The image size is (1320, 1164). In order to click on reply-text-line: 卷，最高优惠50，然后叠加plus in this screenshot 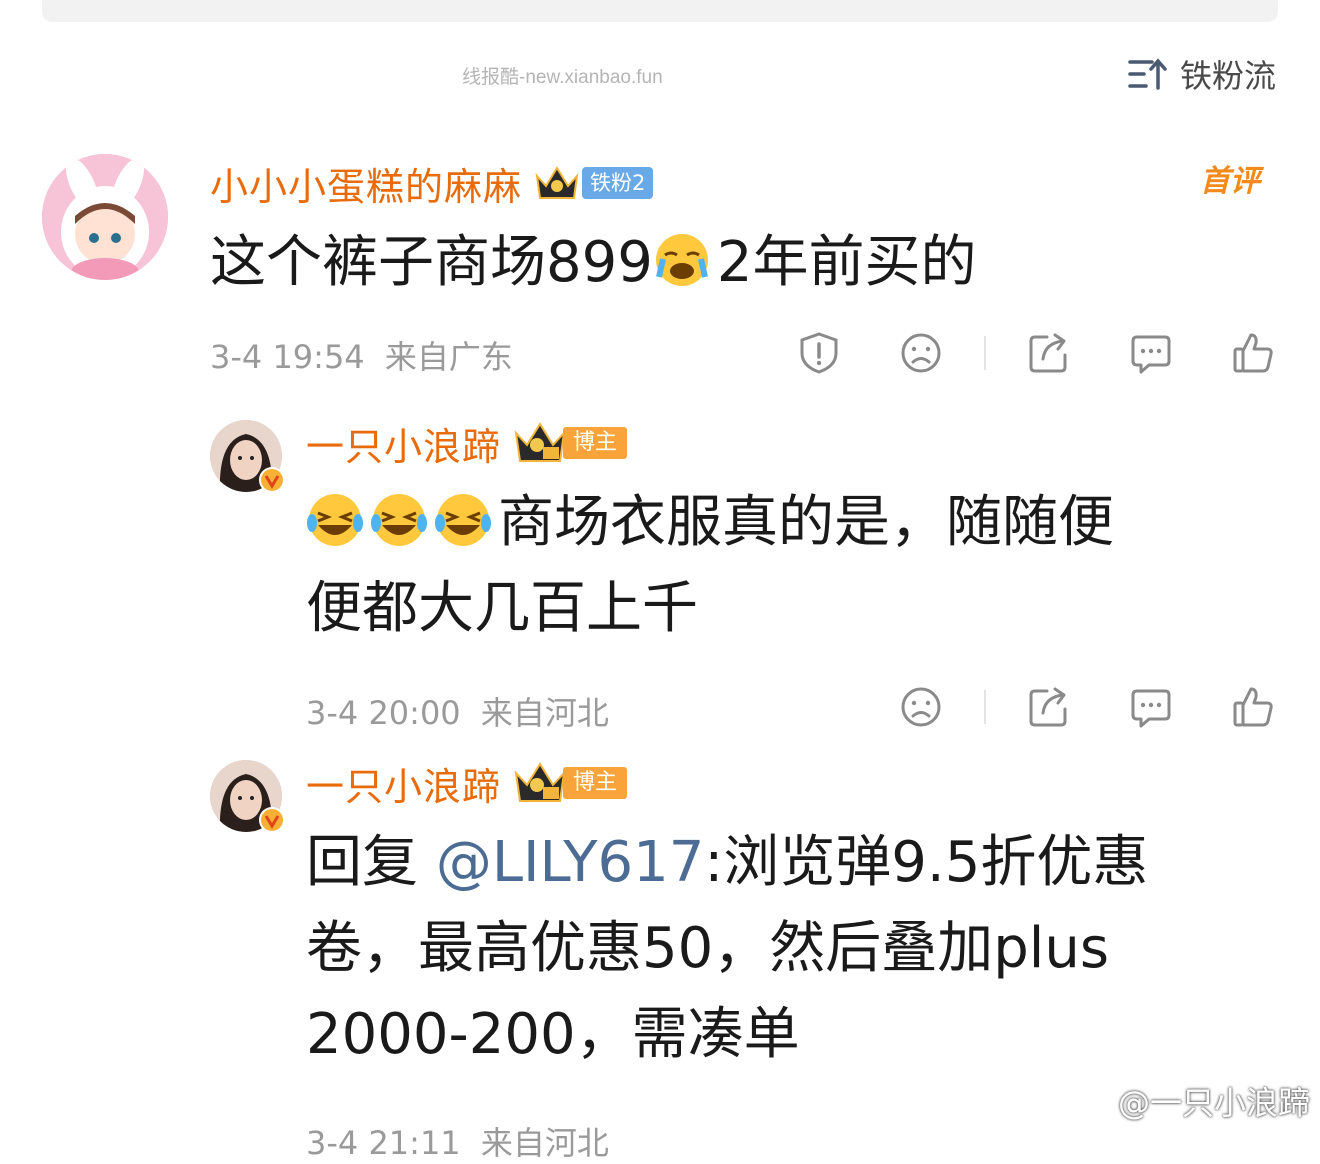, I will do `click(708, 948)`.